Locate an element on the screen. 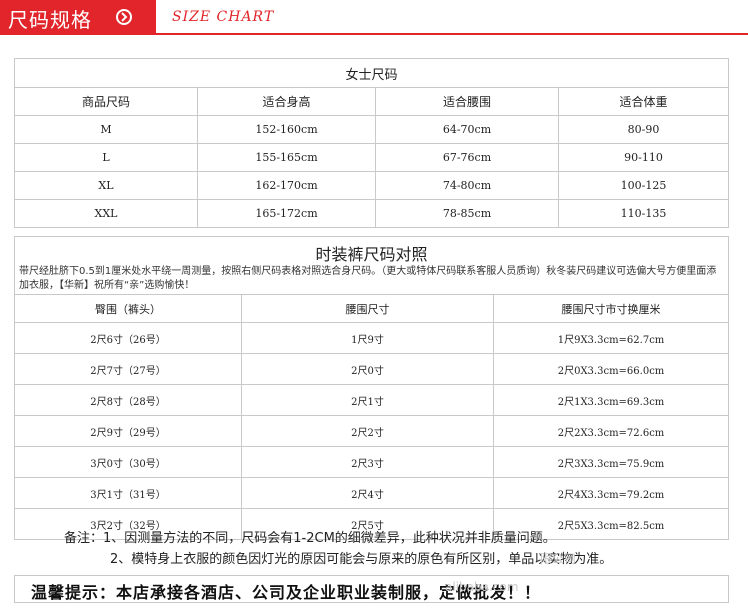 The image size is (748, 609). table-cell: 2尺9寸（29号） is located at coordinates (128, 431).